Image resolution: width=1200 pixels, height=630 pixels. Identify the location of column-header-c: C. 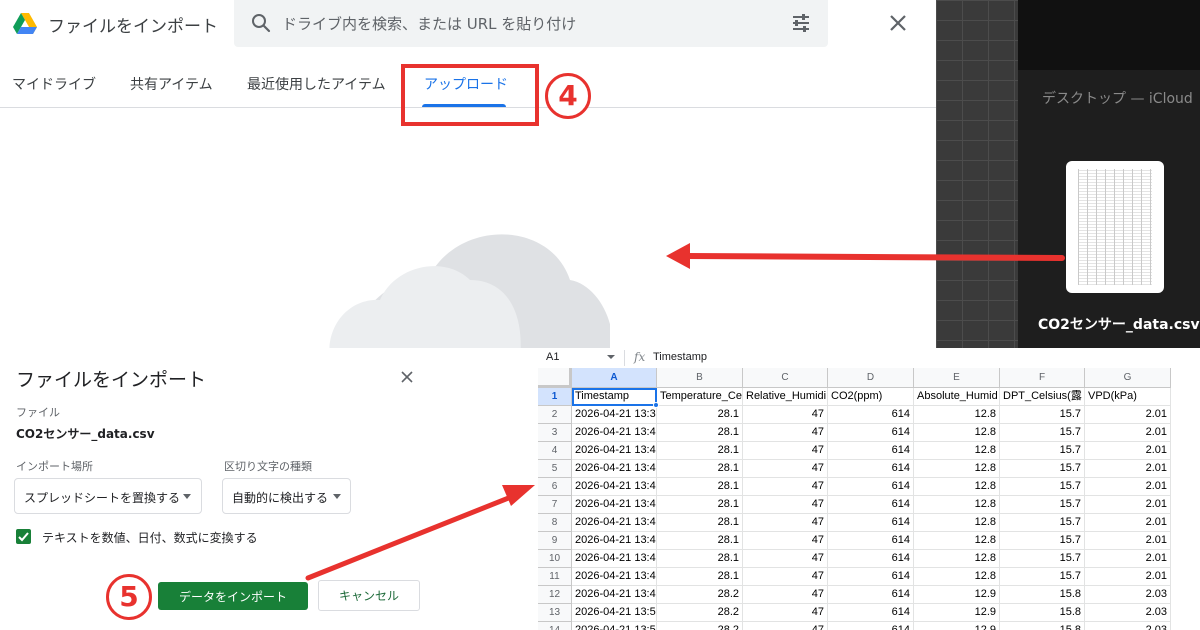
(785, 378).